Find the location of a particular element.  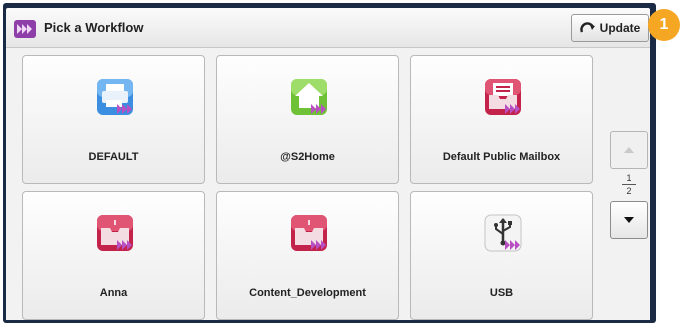

page-indicator: 1 2 is located at coordinates (629, 184).